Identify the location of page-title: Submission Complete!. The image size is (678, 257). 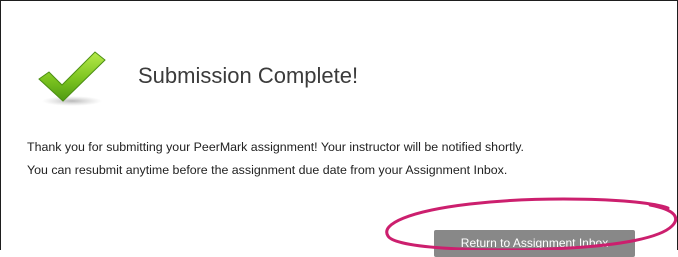
(248, 75).